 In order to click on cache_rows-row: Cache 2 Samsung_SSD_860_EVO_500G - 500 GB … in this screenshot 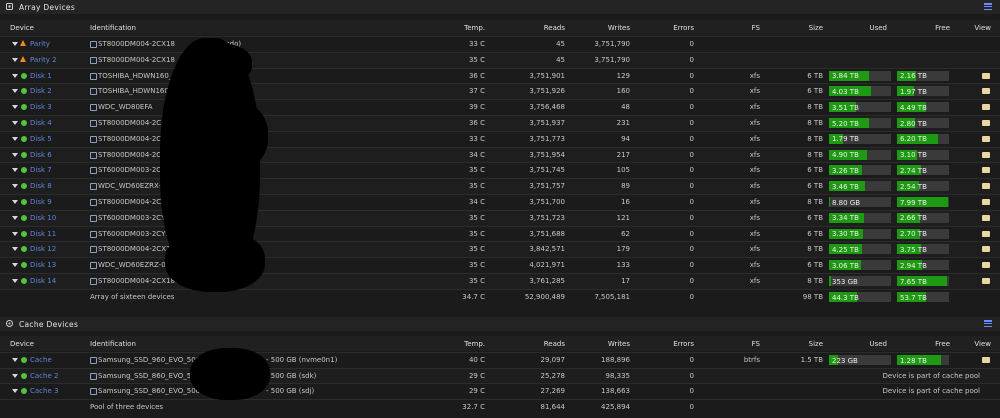, I will do `click(500, 376)`.